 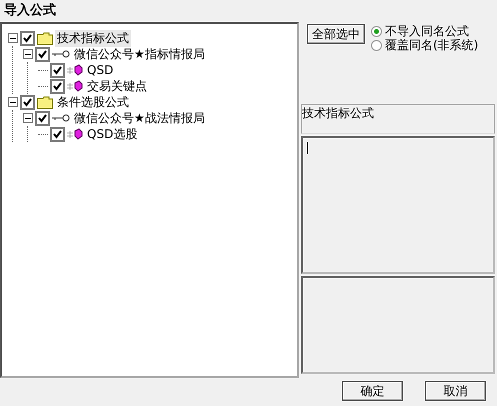 I want to click on option-label: 不导入同名公式, so click(x=427, y=30).